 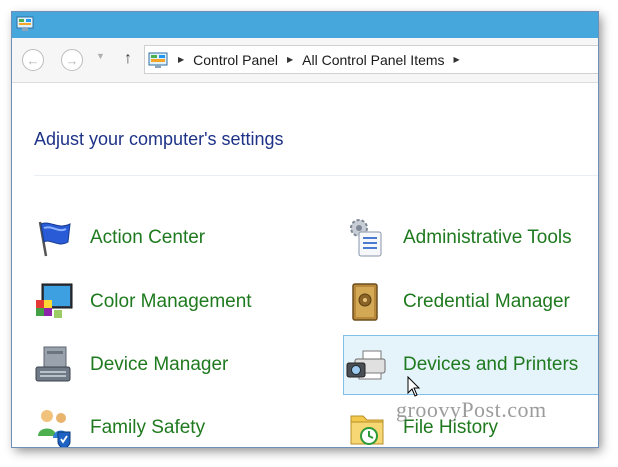 I want to click on action-center-flag-icon, so click(x=54, y=239).